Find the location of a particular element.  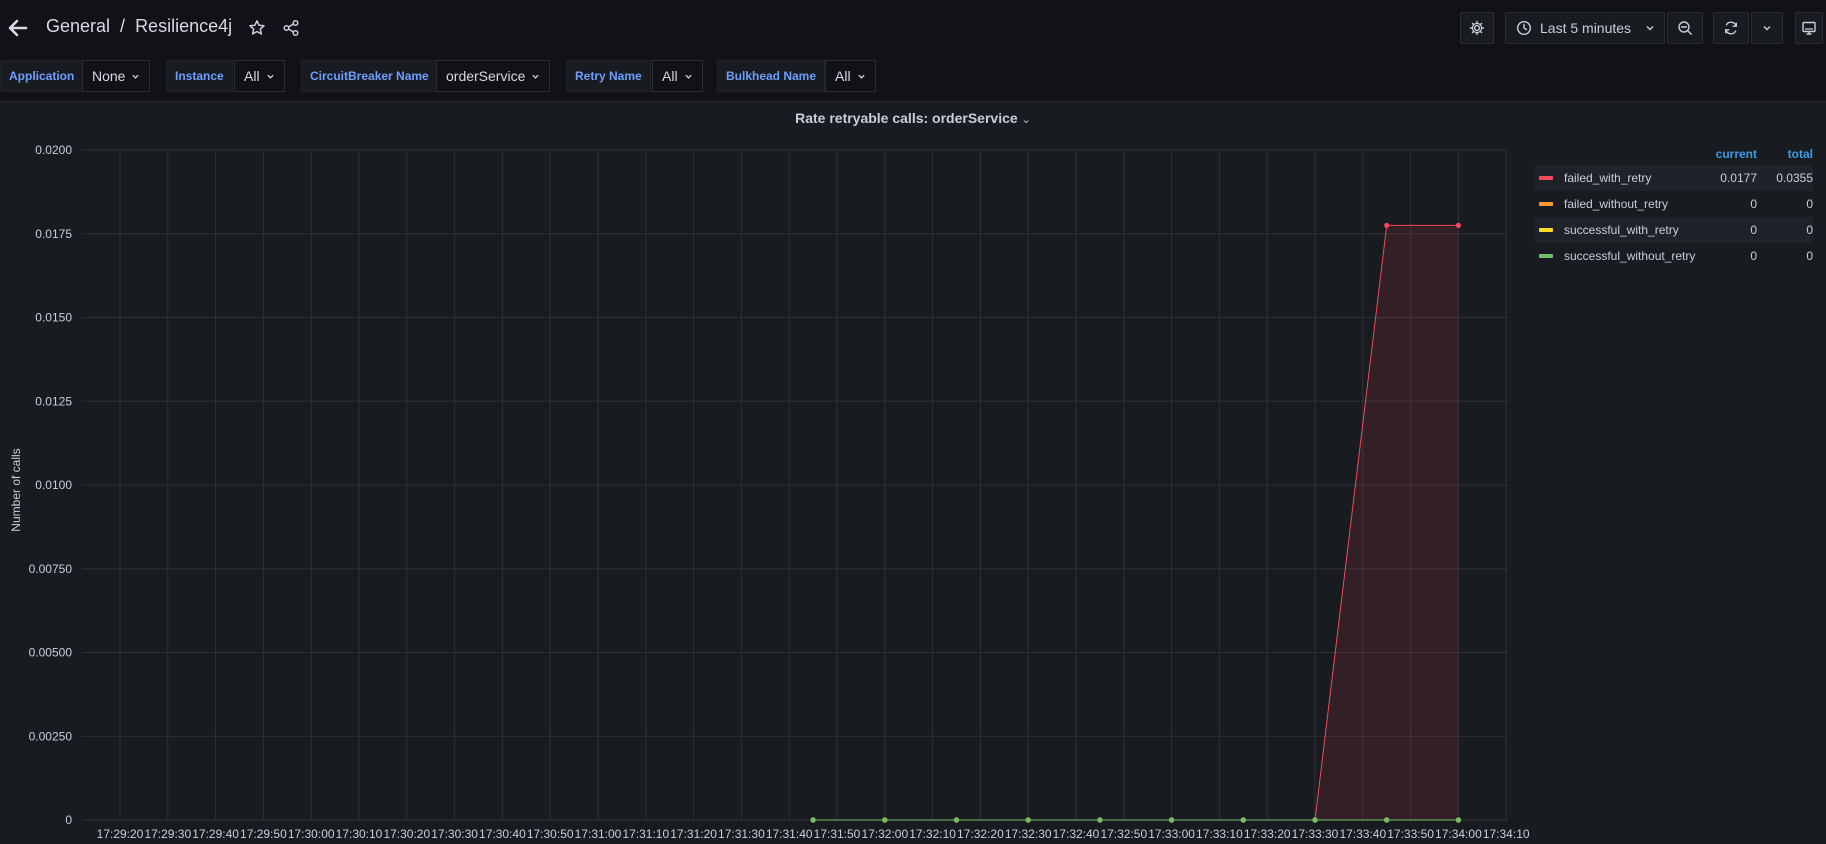

refresh-interval-dropdown is located at coordinates (1767, 28).